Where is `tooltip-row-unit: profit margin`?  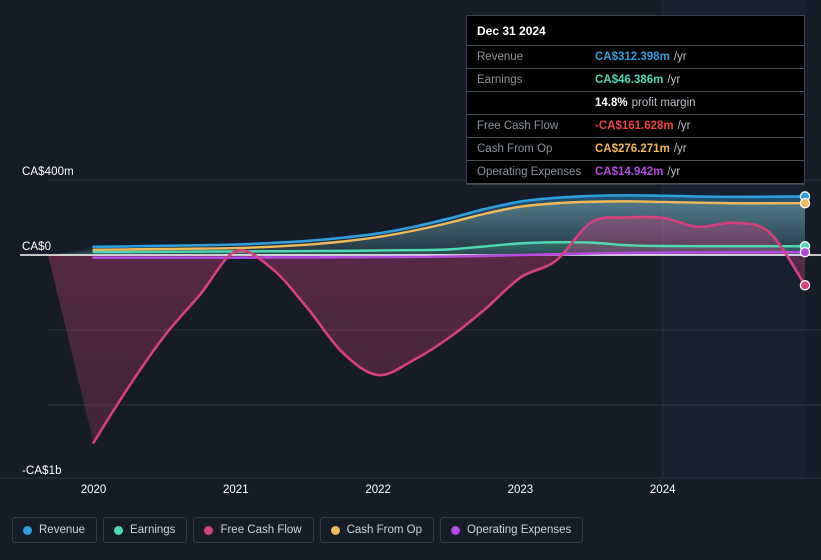
tooltip-row-unit: profit margin is located at coordinates (663, 103).